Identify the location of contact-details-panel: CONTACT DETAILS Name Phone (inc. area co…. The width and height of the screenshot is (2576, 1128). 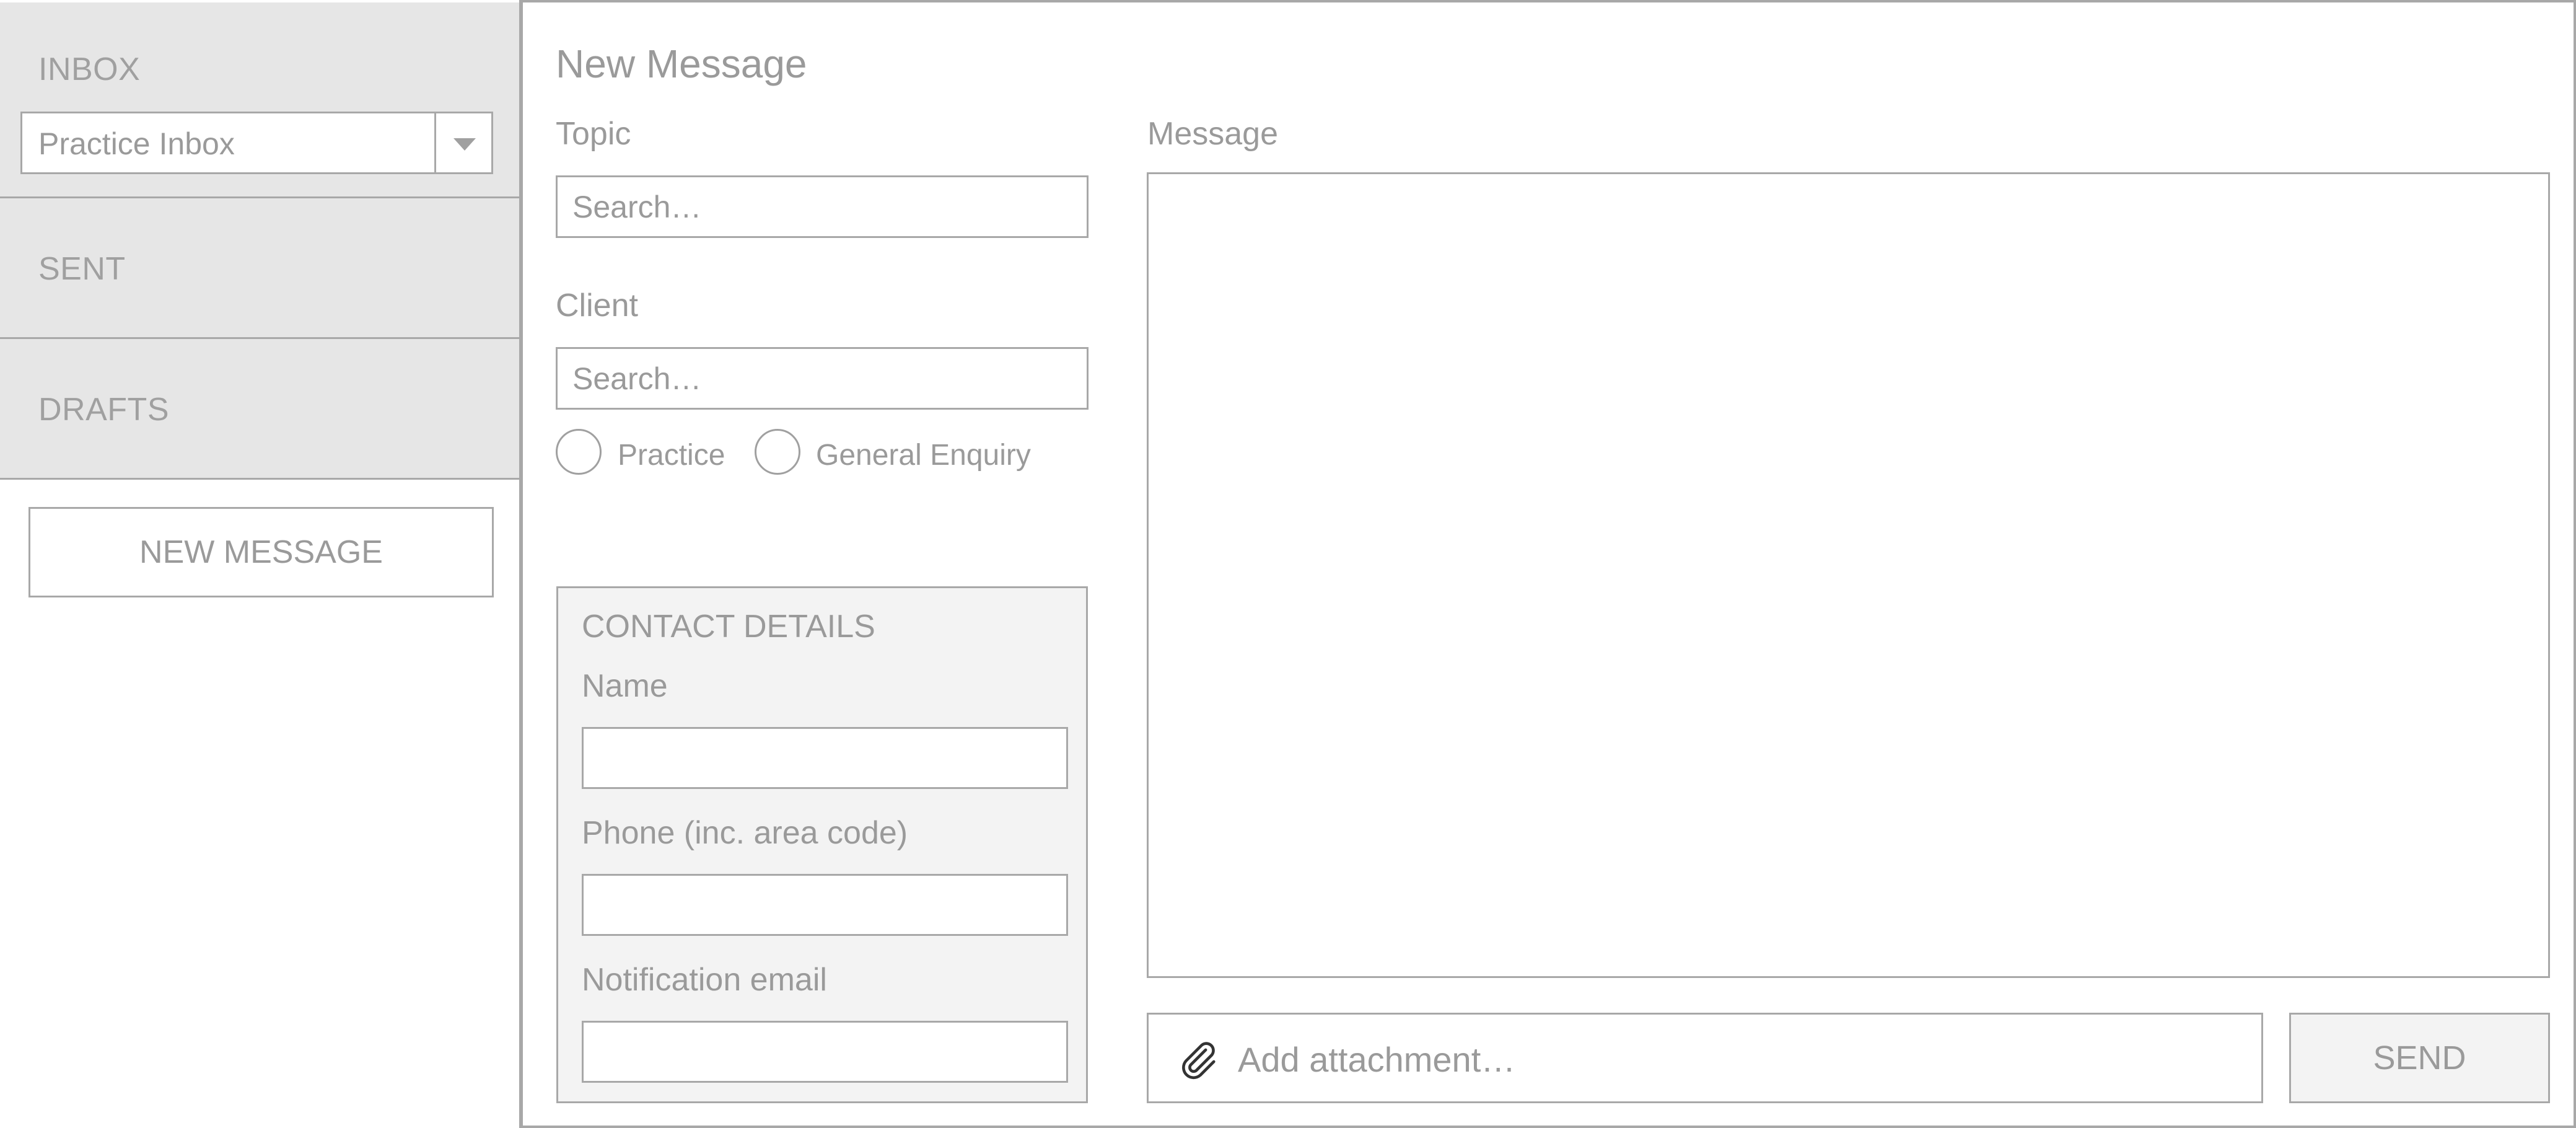
(822, 844).